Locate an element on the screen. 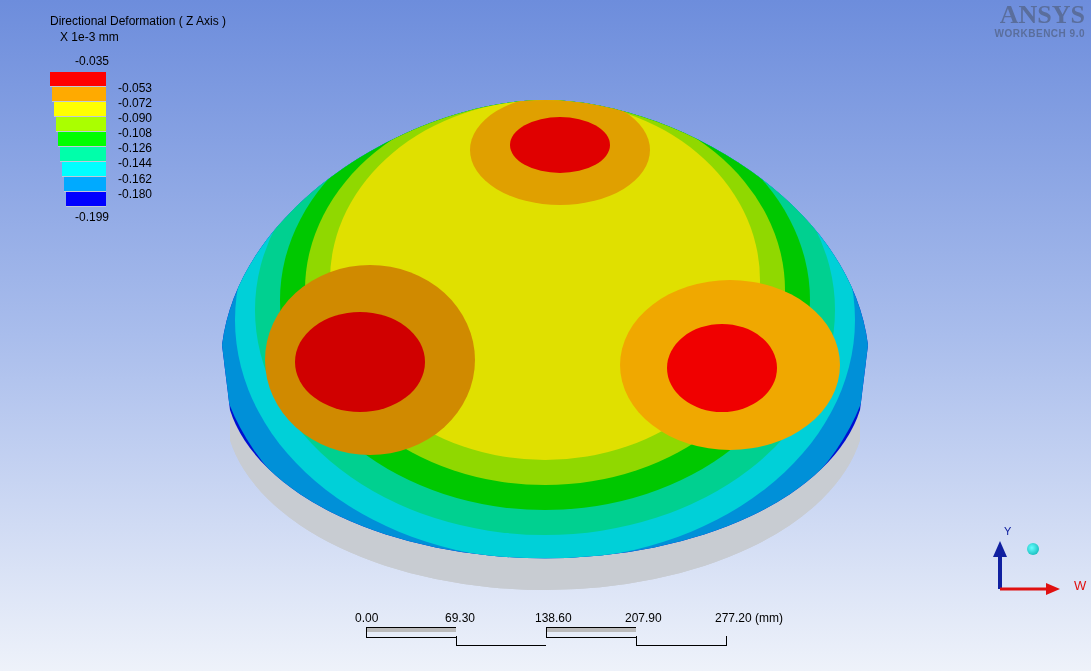  scale-bar-label: 0.00 is located at coordinates (367, 618).